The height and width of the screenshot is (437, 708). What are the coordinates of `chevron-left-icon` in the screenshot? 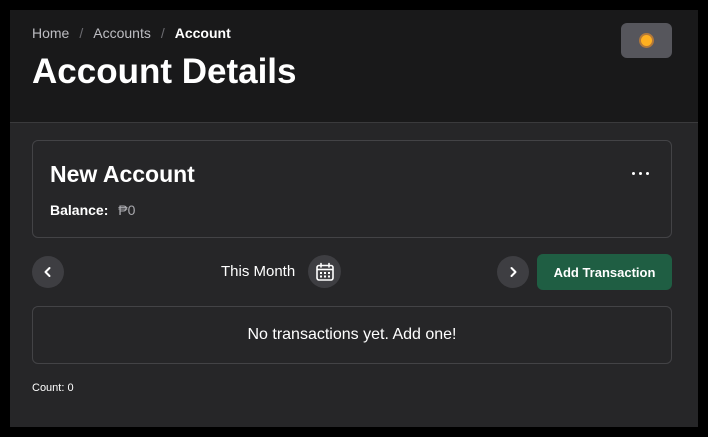 It's located at (47, 272).